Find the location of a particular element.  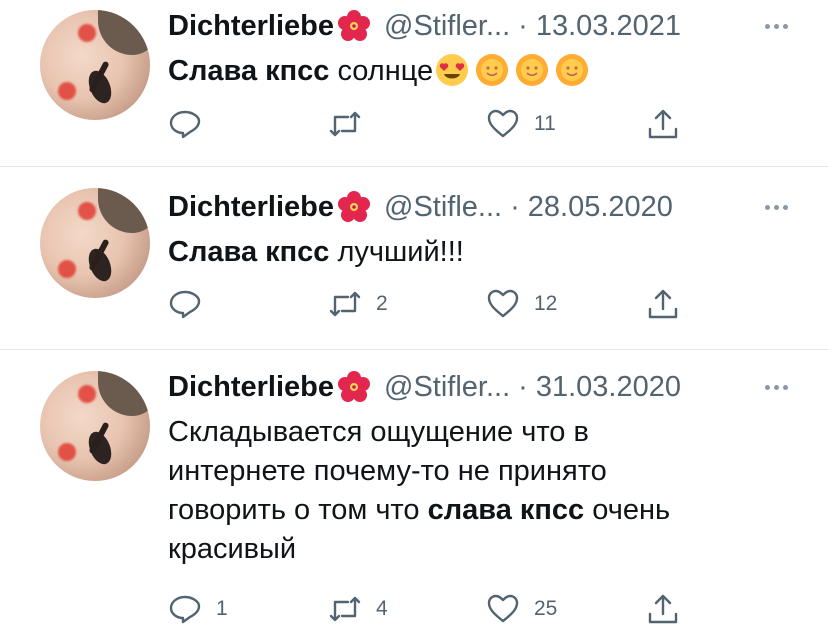

body-line: интернете почему-то не принято is located at coordinates (387, 471).